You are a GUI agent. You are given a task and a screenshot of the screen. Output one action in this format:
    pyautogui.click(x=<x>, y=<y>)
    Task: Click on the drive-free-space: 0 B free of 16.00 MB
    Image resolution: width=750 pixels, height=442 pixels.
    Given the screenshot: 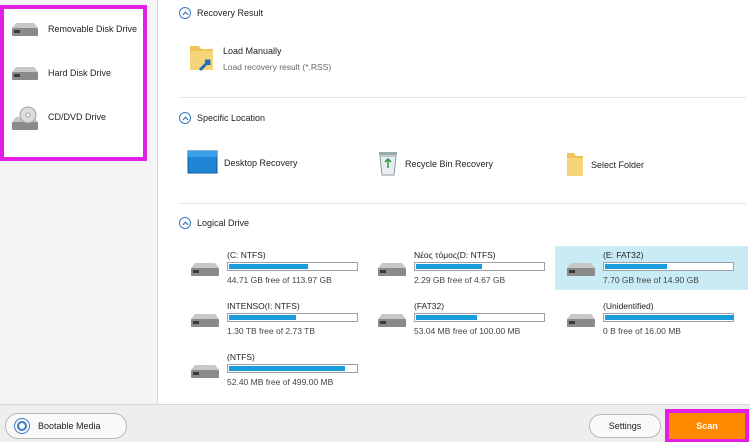 What is the action you would take?
    pyautogui.click(x=642, y=331)
    